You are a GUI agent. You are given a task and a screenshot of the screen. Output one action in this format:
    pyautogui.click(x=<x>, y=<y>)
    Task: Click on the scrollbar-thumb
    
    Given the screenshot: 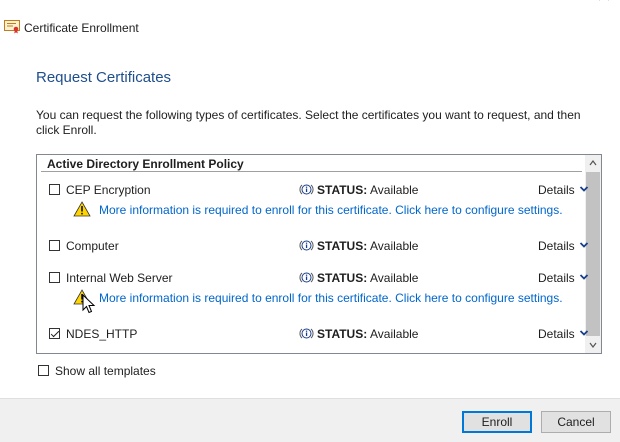 What is the action you would take?
    pyautogui.click(x=593, y=254)
    